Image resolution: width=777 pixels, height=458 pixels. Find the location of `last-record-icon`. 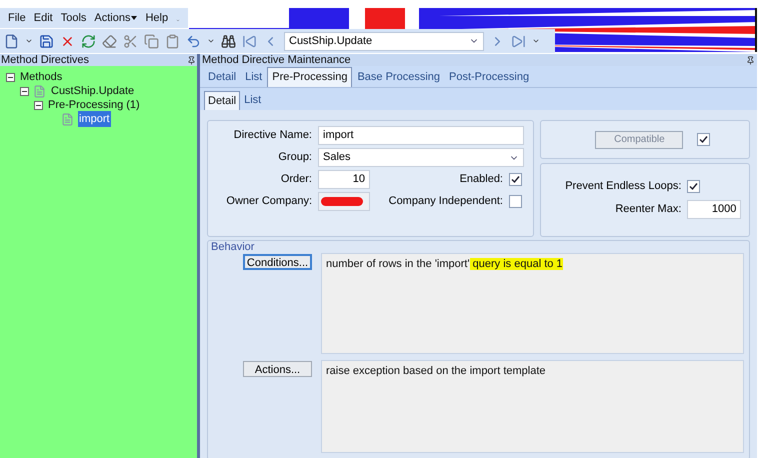

last-record-icon is located at coordinates (518, 41).